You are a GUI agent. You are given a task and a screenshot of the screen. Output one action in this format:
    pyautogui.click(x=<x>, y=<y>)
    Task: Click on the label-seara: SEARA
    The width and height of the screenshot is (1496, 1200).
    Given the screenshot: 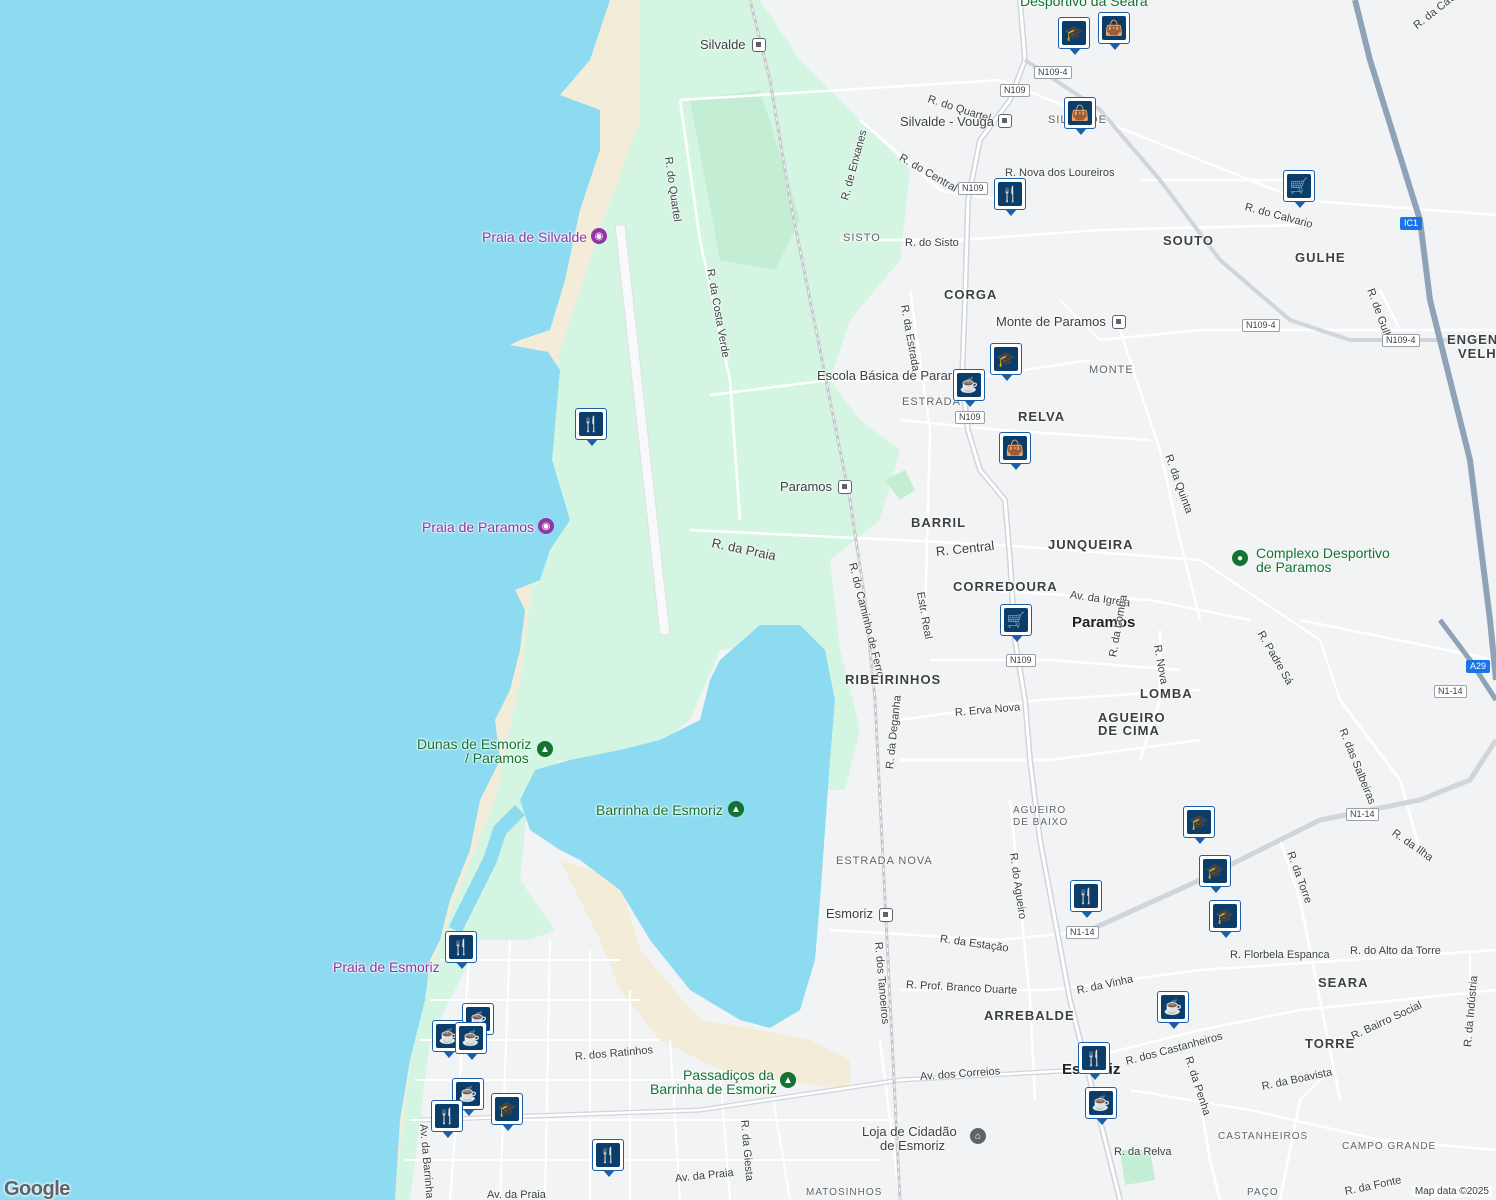 What is the action you would take?
    pyautogui.click(x=1343, y=982)
    